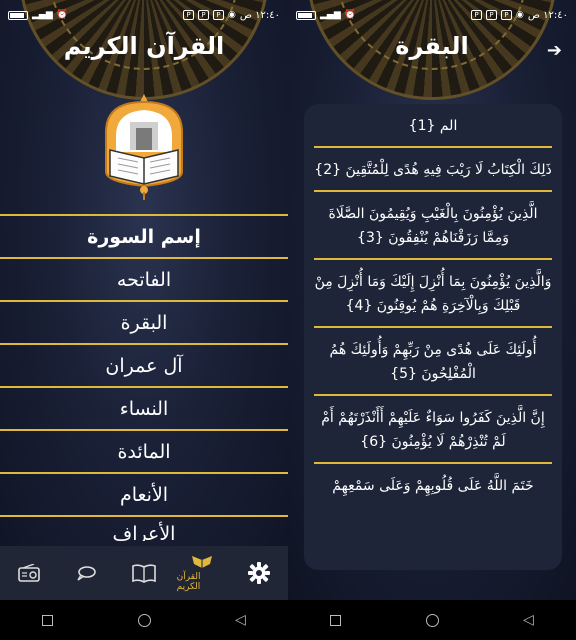 The image size is (576, 640). I want to click on list-item: آل عمران, so click(144, 364).